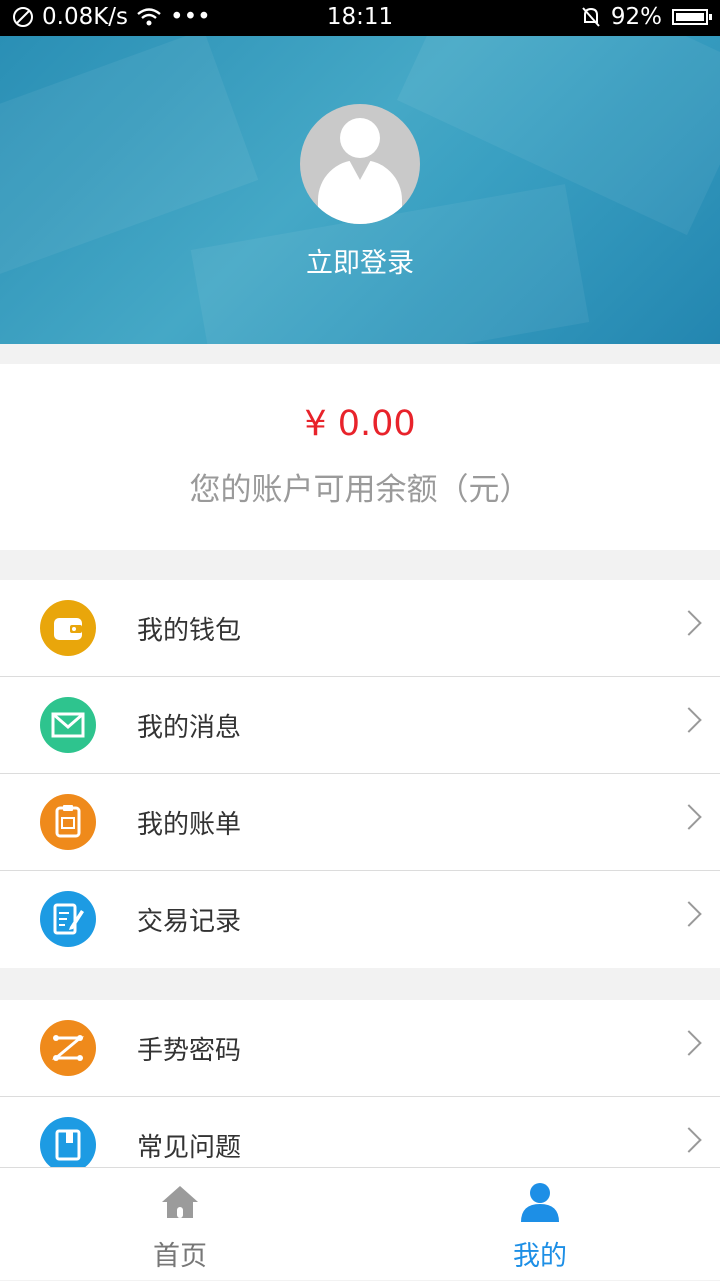 The height and width of the screenshot is (1281, 720). I want to click on clipboard-icon, so click(68, 822).